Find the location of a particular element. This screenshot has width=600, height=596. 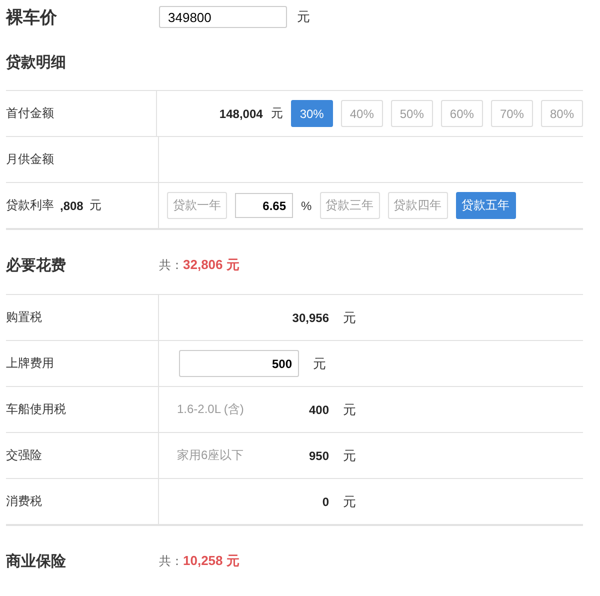

loan-term-option: 贷款五年 is located at coordinates (486, 205).